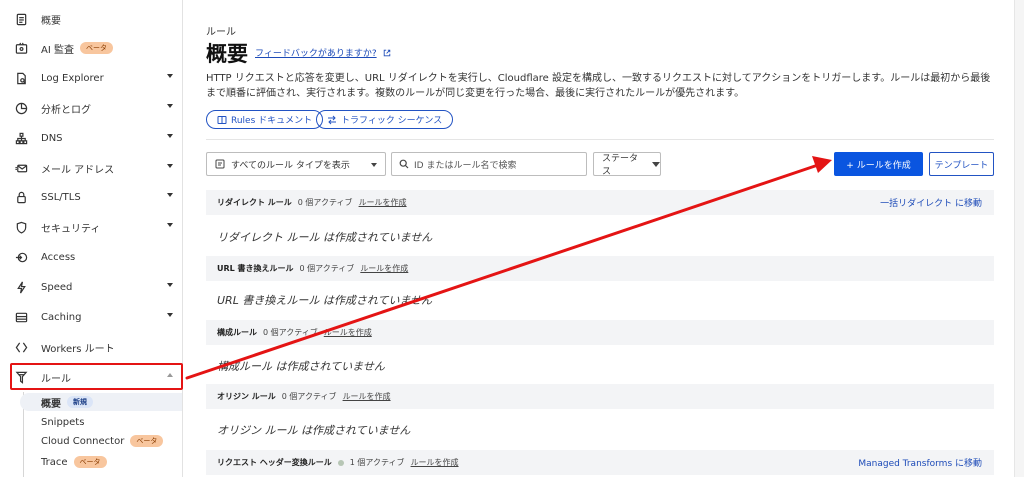 The width and height of the screenshot is (1024, 477). Describe the element at coordinates (21, 19) in the screenshot. I see `document-icon` at that location.